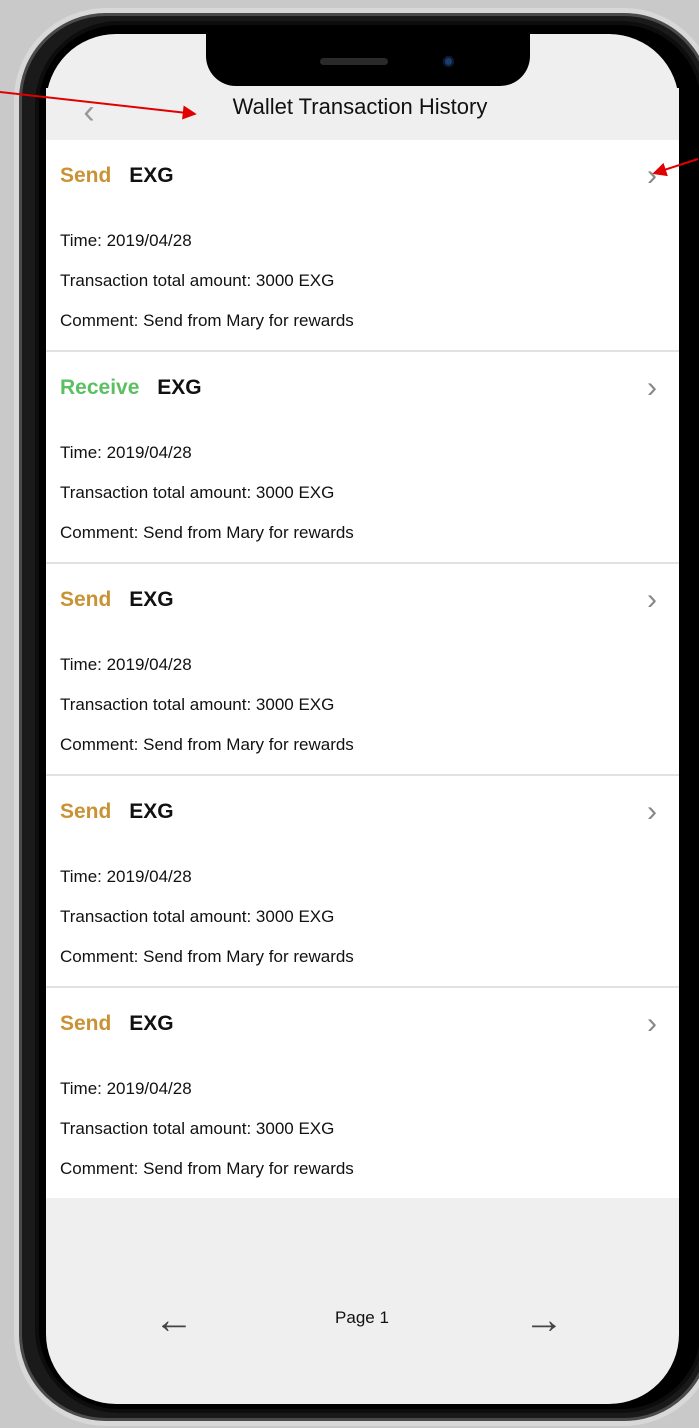  I want to click on pagination-bar: ← Page 1 →, so click(362, 1320).